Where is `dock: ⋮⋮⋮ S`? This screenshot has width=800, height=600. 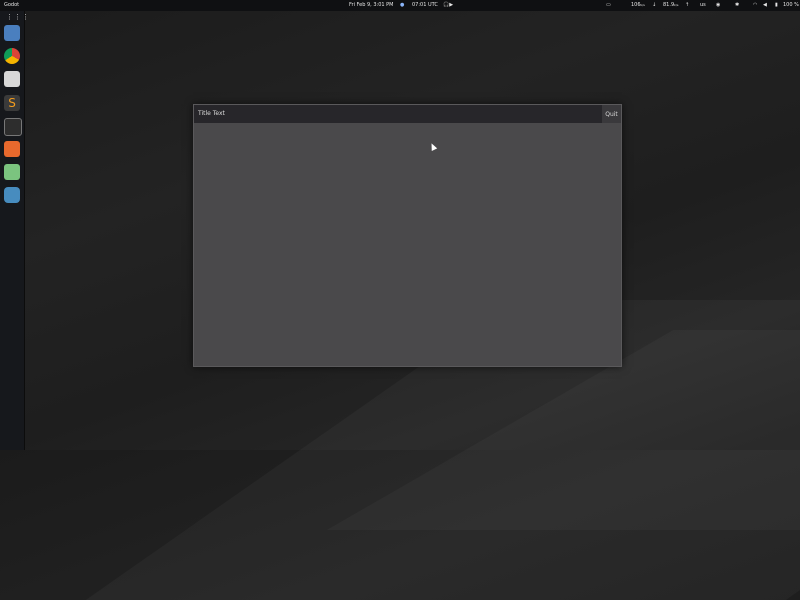 dock: ⋮⋮⋮ S is located at coordinates (14, 230).